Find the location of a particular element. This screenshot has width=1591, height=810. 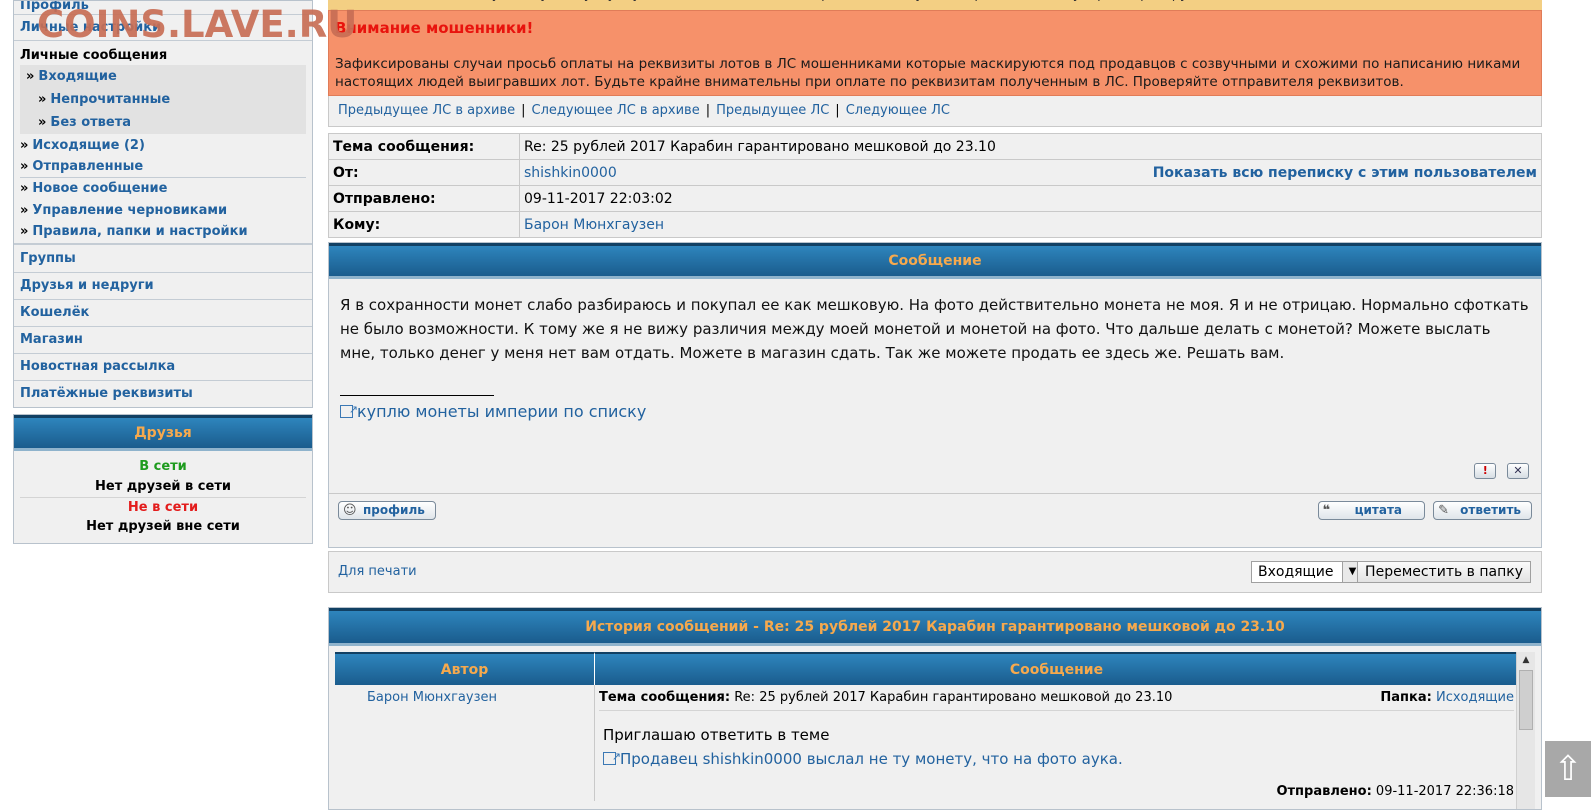

reply-button: ✎ ответить is located at coordinates (1482, 510).